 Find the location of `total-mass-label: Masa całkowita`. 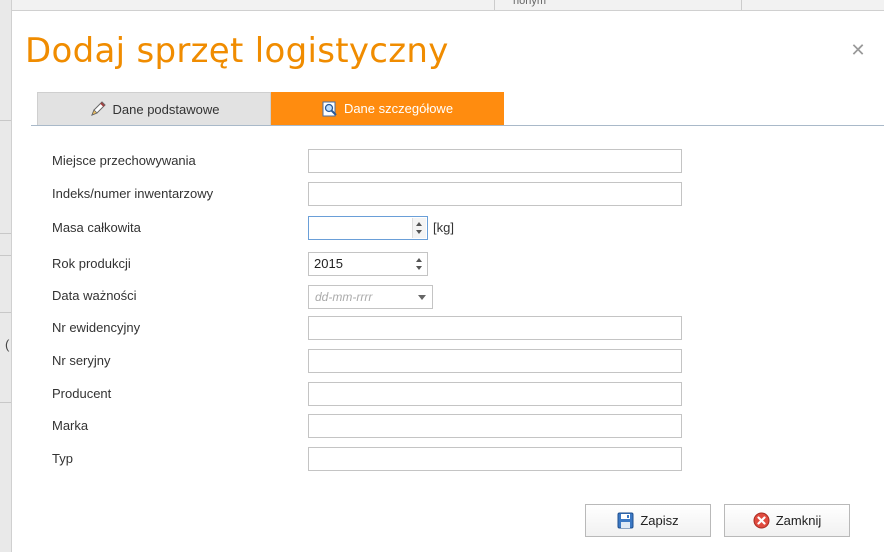

total-mass-label: Masa całkowita is located at coordinates (96, 227).